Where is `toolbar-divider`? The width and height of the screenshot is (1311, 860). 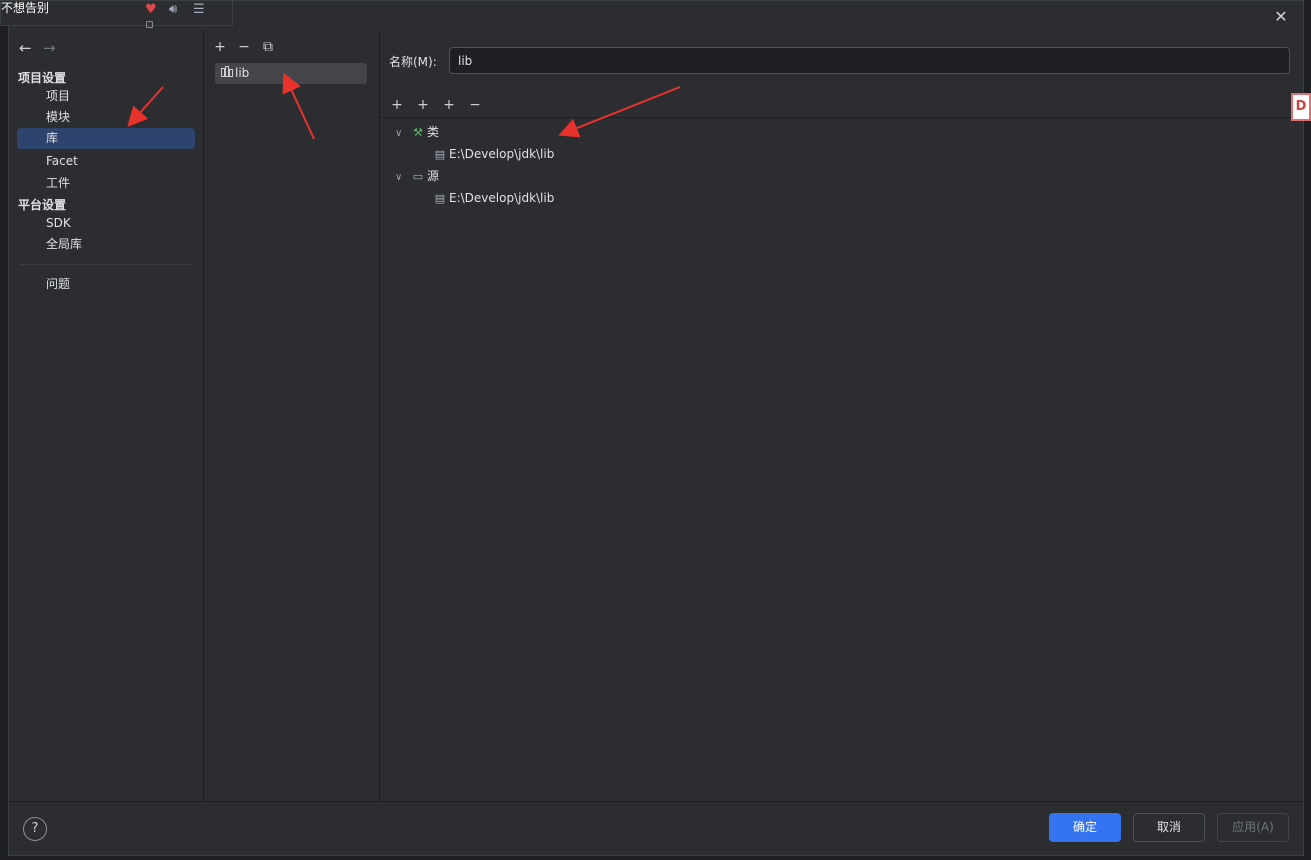 toolbar-divider is located at coordinates (841, 117).